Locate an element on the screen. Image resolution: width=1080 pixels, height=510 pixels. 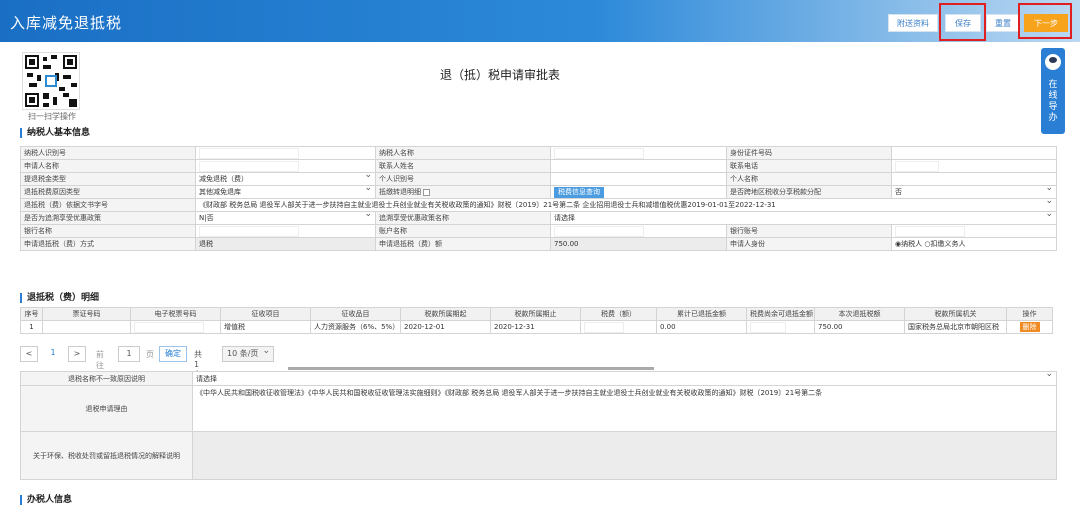
applicant-name-field is located at coordinates (285, 166).